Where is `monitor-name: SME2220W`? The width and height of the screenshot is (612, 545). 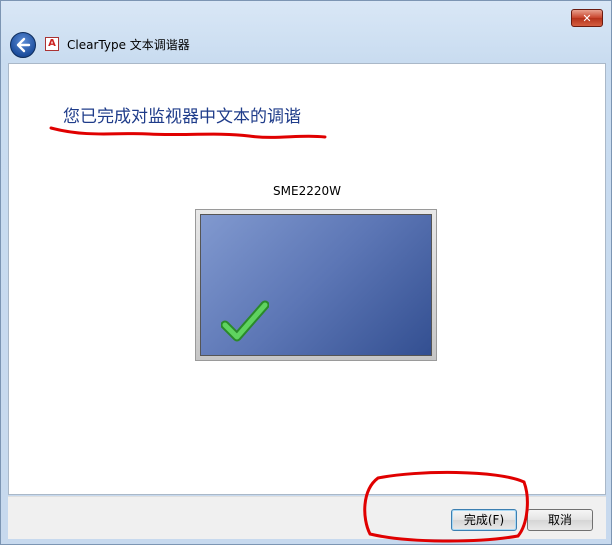
monitor-name: SME2220W is located at coordinates (307, 191).